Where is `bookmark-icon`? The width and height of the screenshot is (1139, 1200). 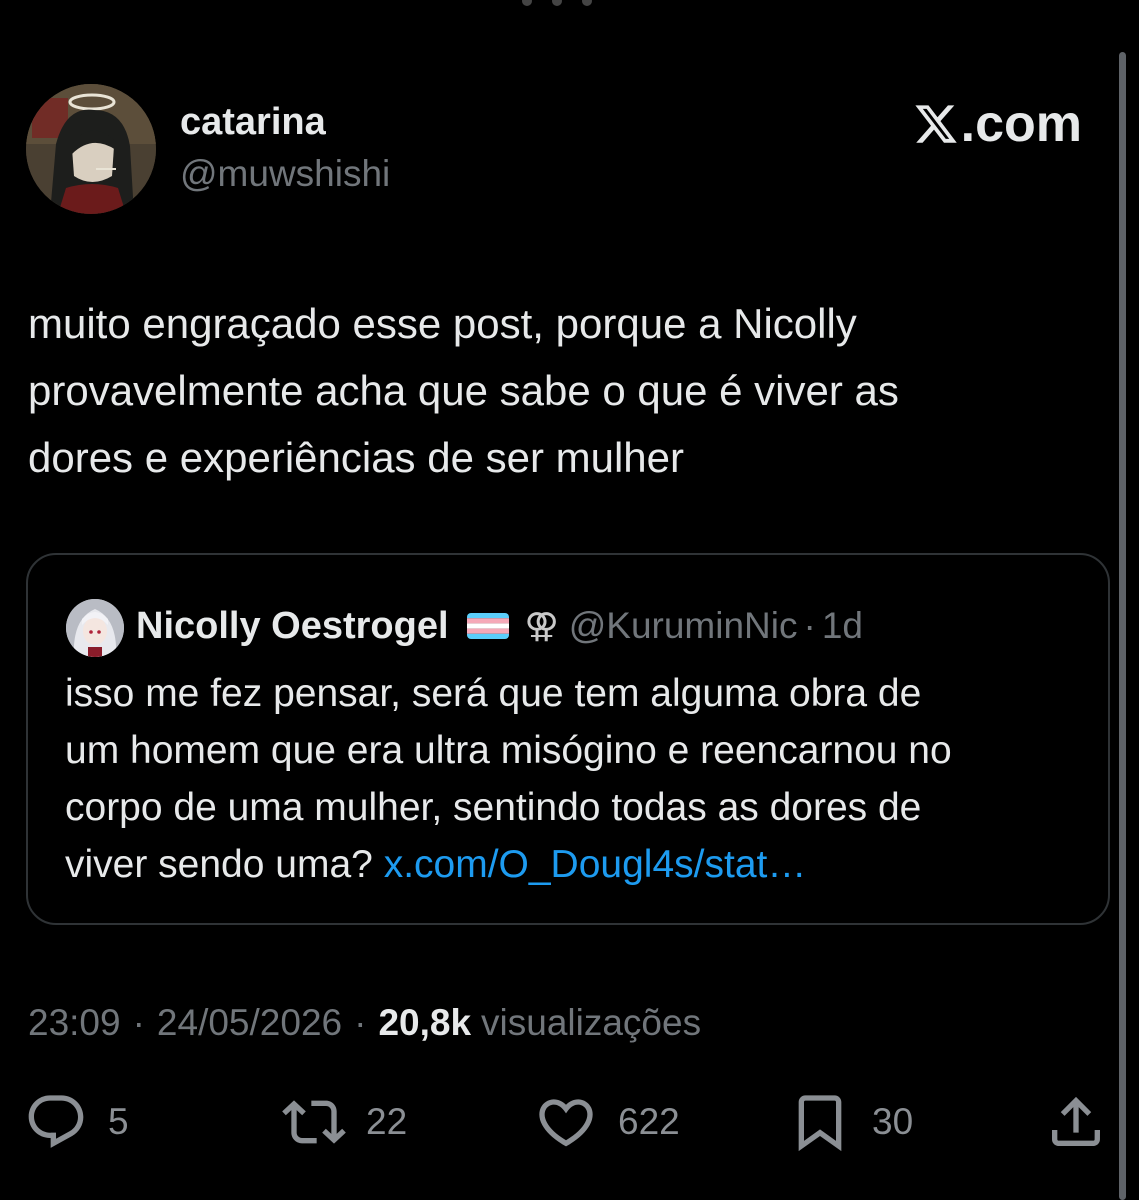 bookmark-icon is located at coordinates (820, 1123).